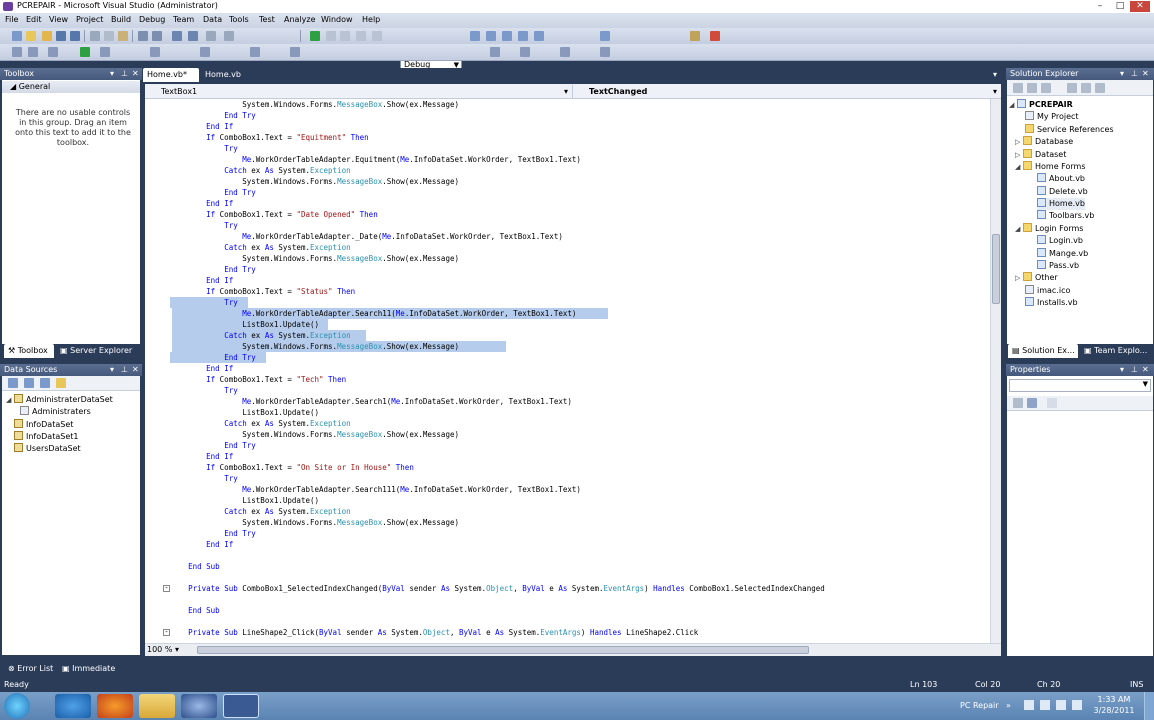  What do you see at coordinates (1052, 117) in the screenshot?
I see `tree-item: My Project` at bounding box center [1052, 117].